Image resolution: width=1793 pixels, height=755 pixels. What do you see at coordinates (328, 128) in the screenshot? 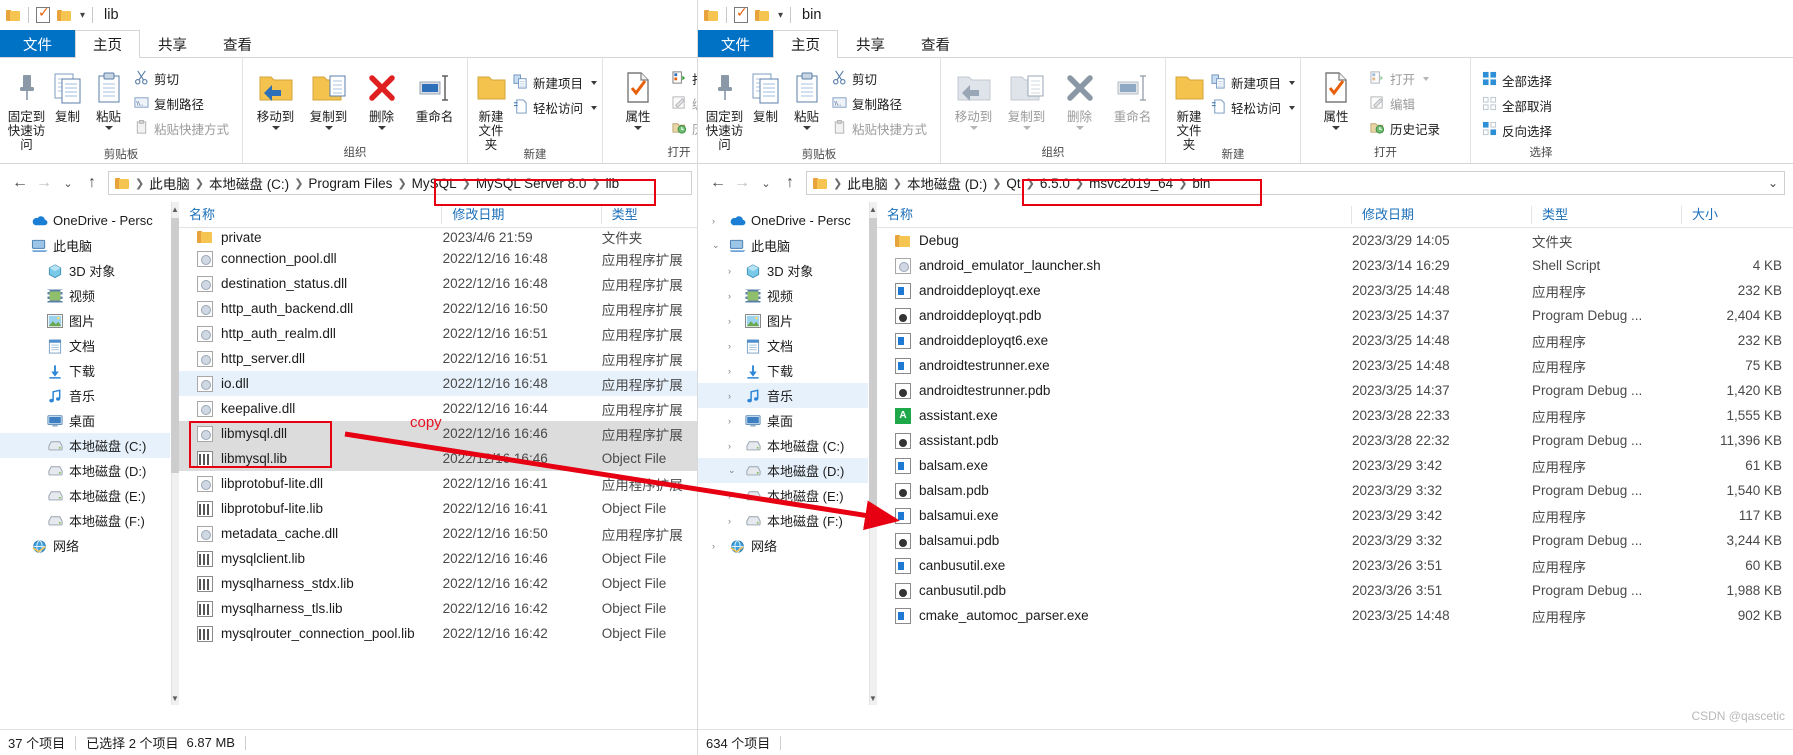
I see `copy-to-caret` at bounding box center [328, 128].